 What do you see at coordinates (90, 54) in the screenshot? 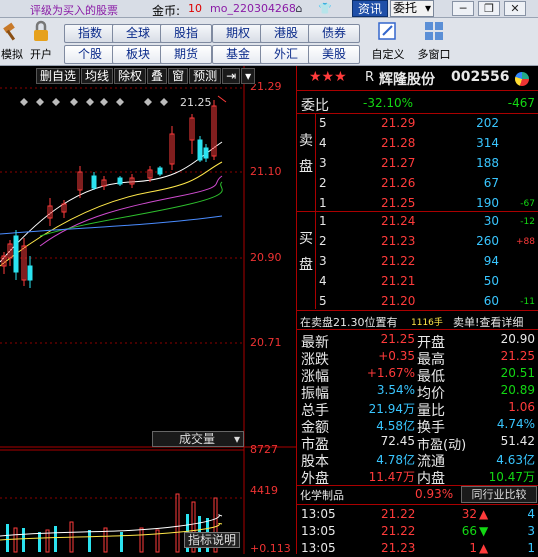
I see `quick-button-stocks: 个股` at bounding box center [90, 54].